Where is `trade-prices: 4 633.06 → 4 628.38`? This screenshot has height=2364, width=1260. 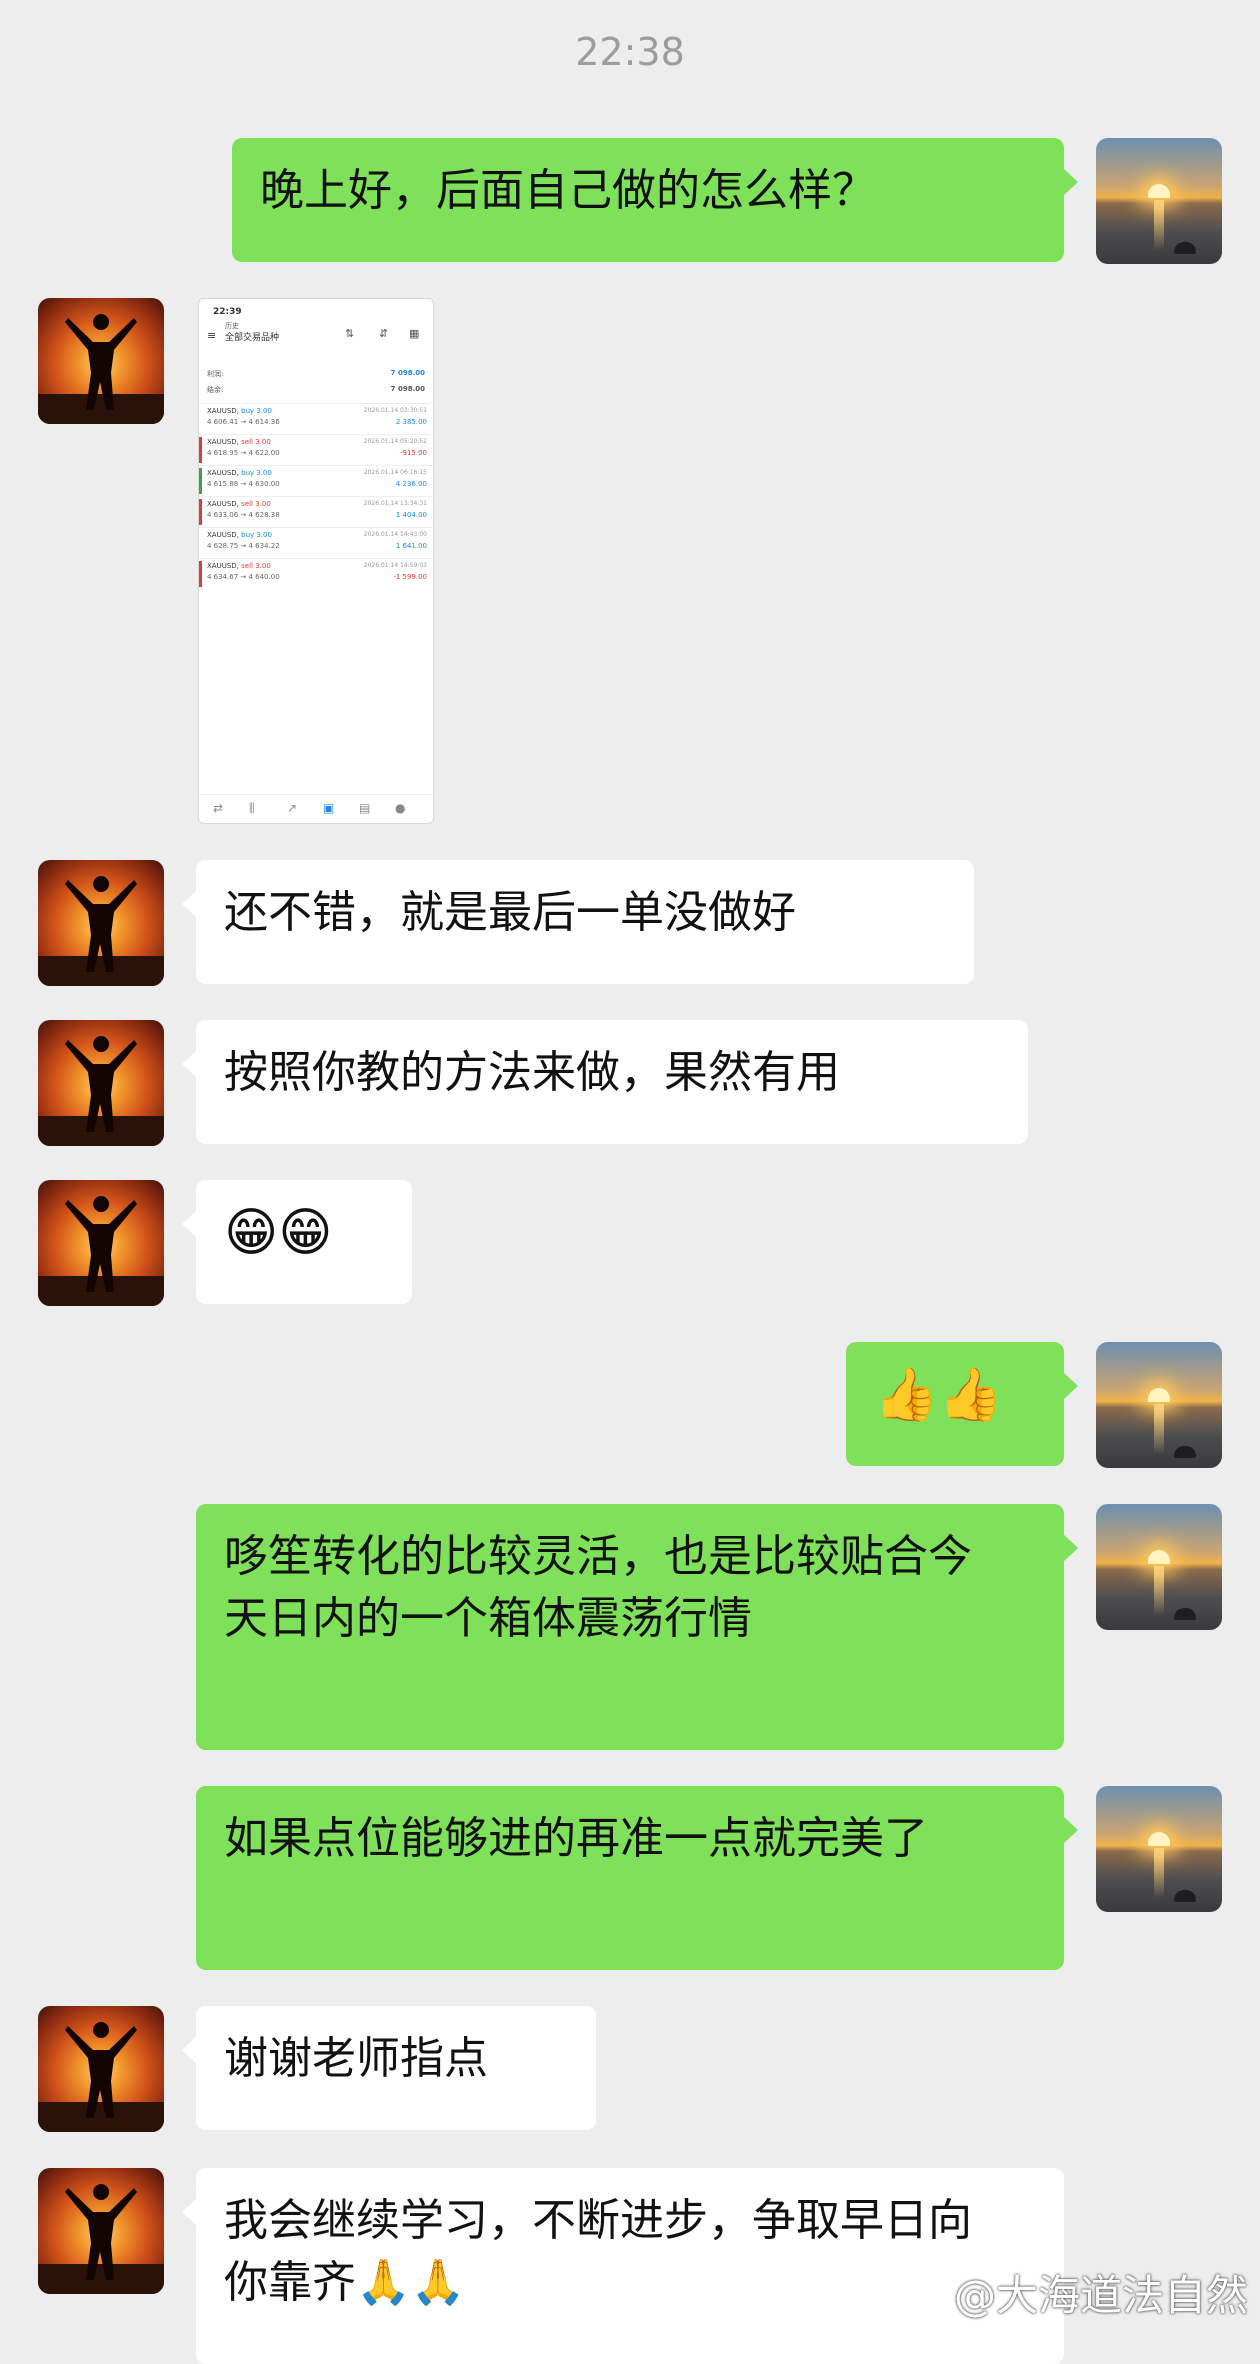
trade-prices: 4 633.06 → 4 628.38 is located at coordinates (243, 515).